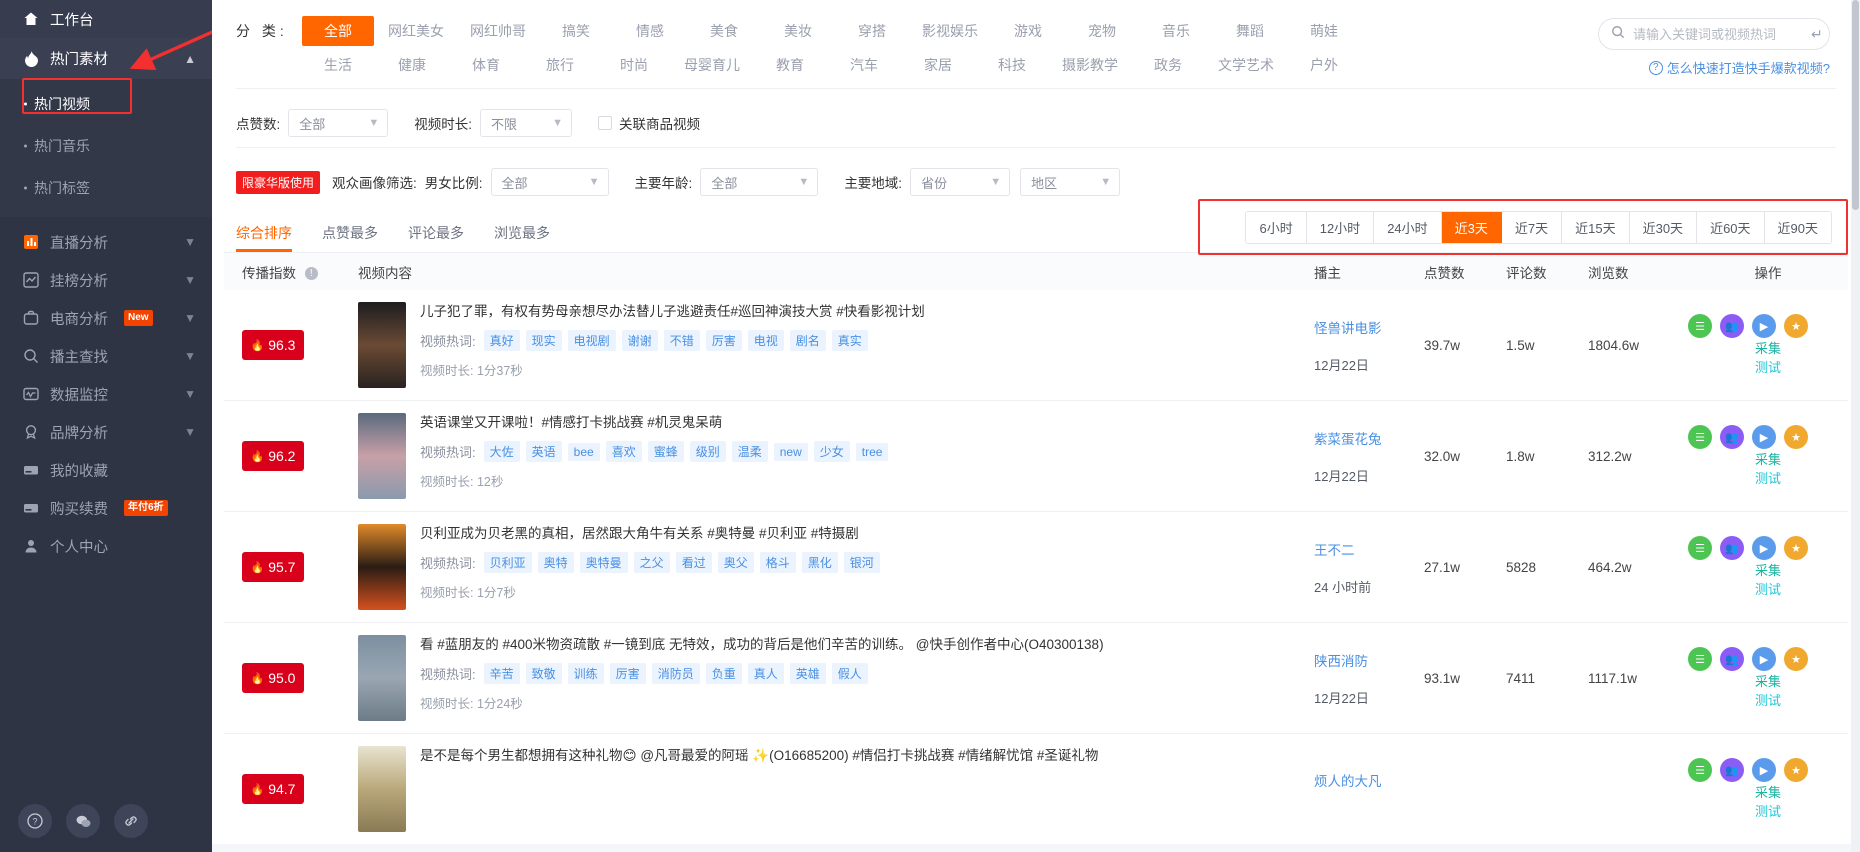 The height and width of the screenshot is (852, 1860). I want to click on hot-word-tag: 奥父, so click(735, 563).